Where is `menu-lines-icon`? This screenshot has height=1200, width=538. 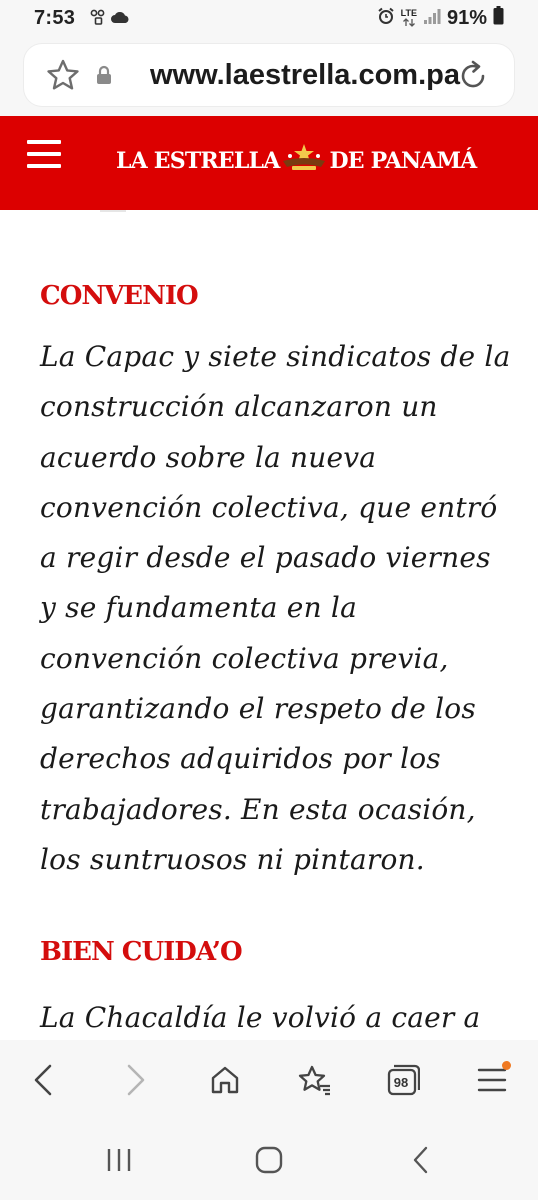
menu-lines-icon is located at coordinates (492, 1080).